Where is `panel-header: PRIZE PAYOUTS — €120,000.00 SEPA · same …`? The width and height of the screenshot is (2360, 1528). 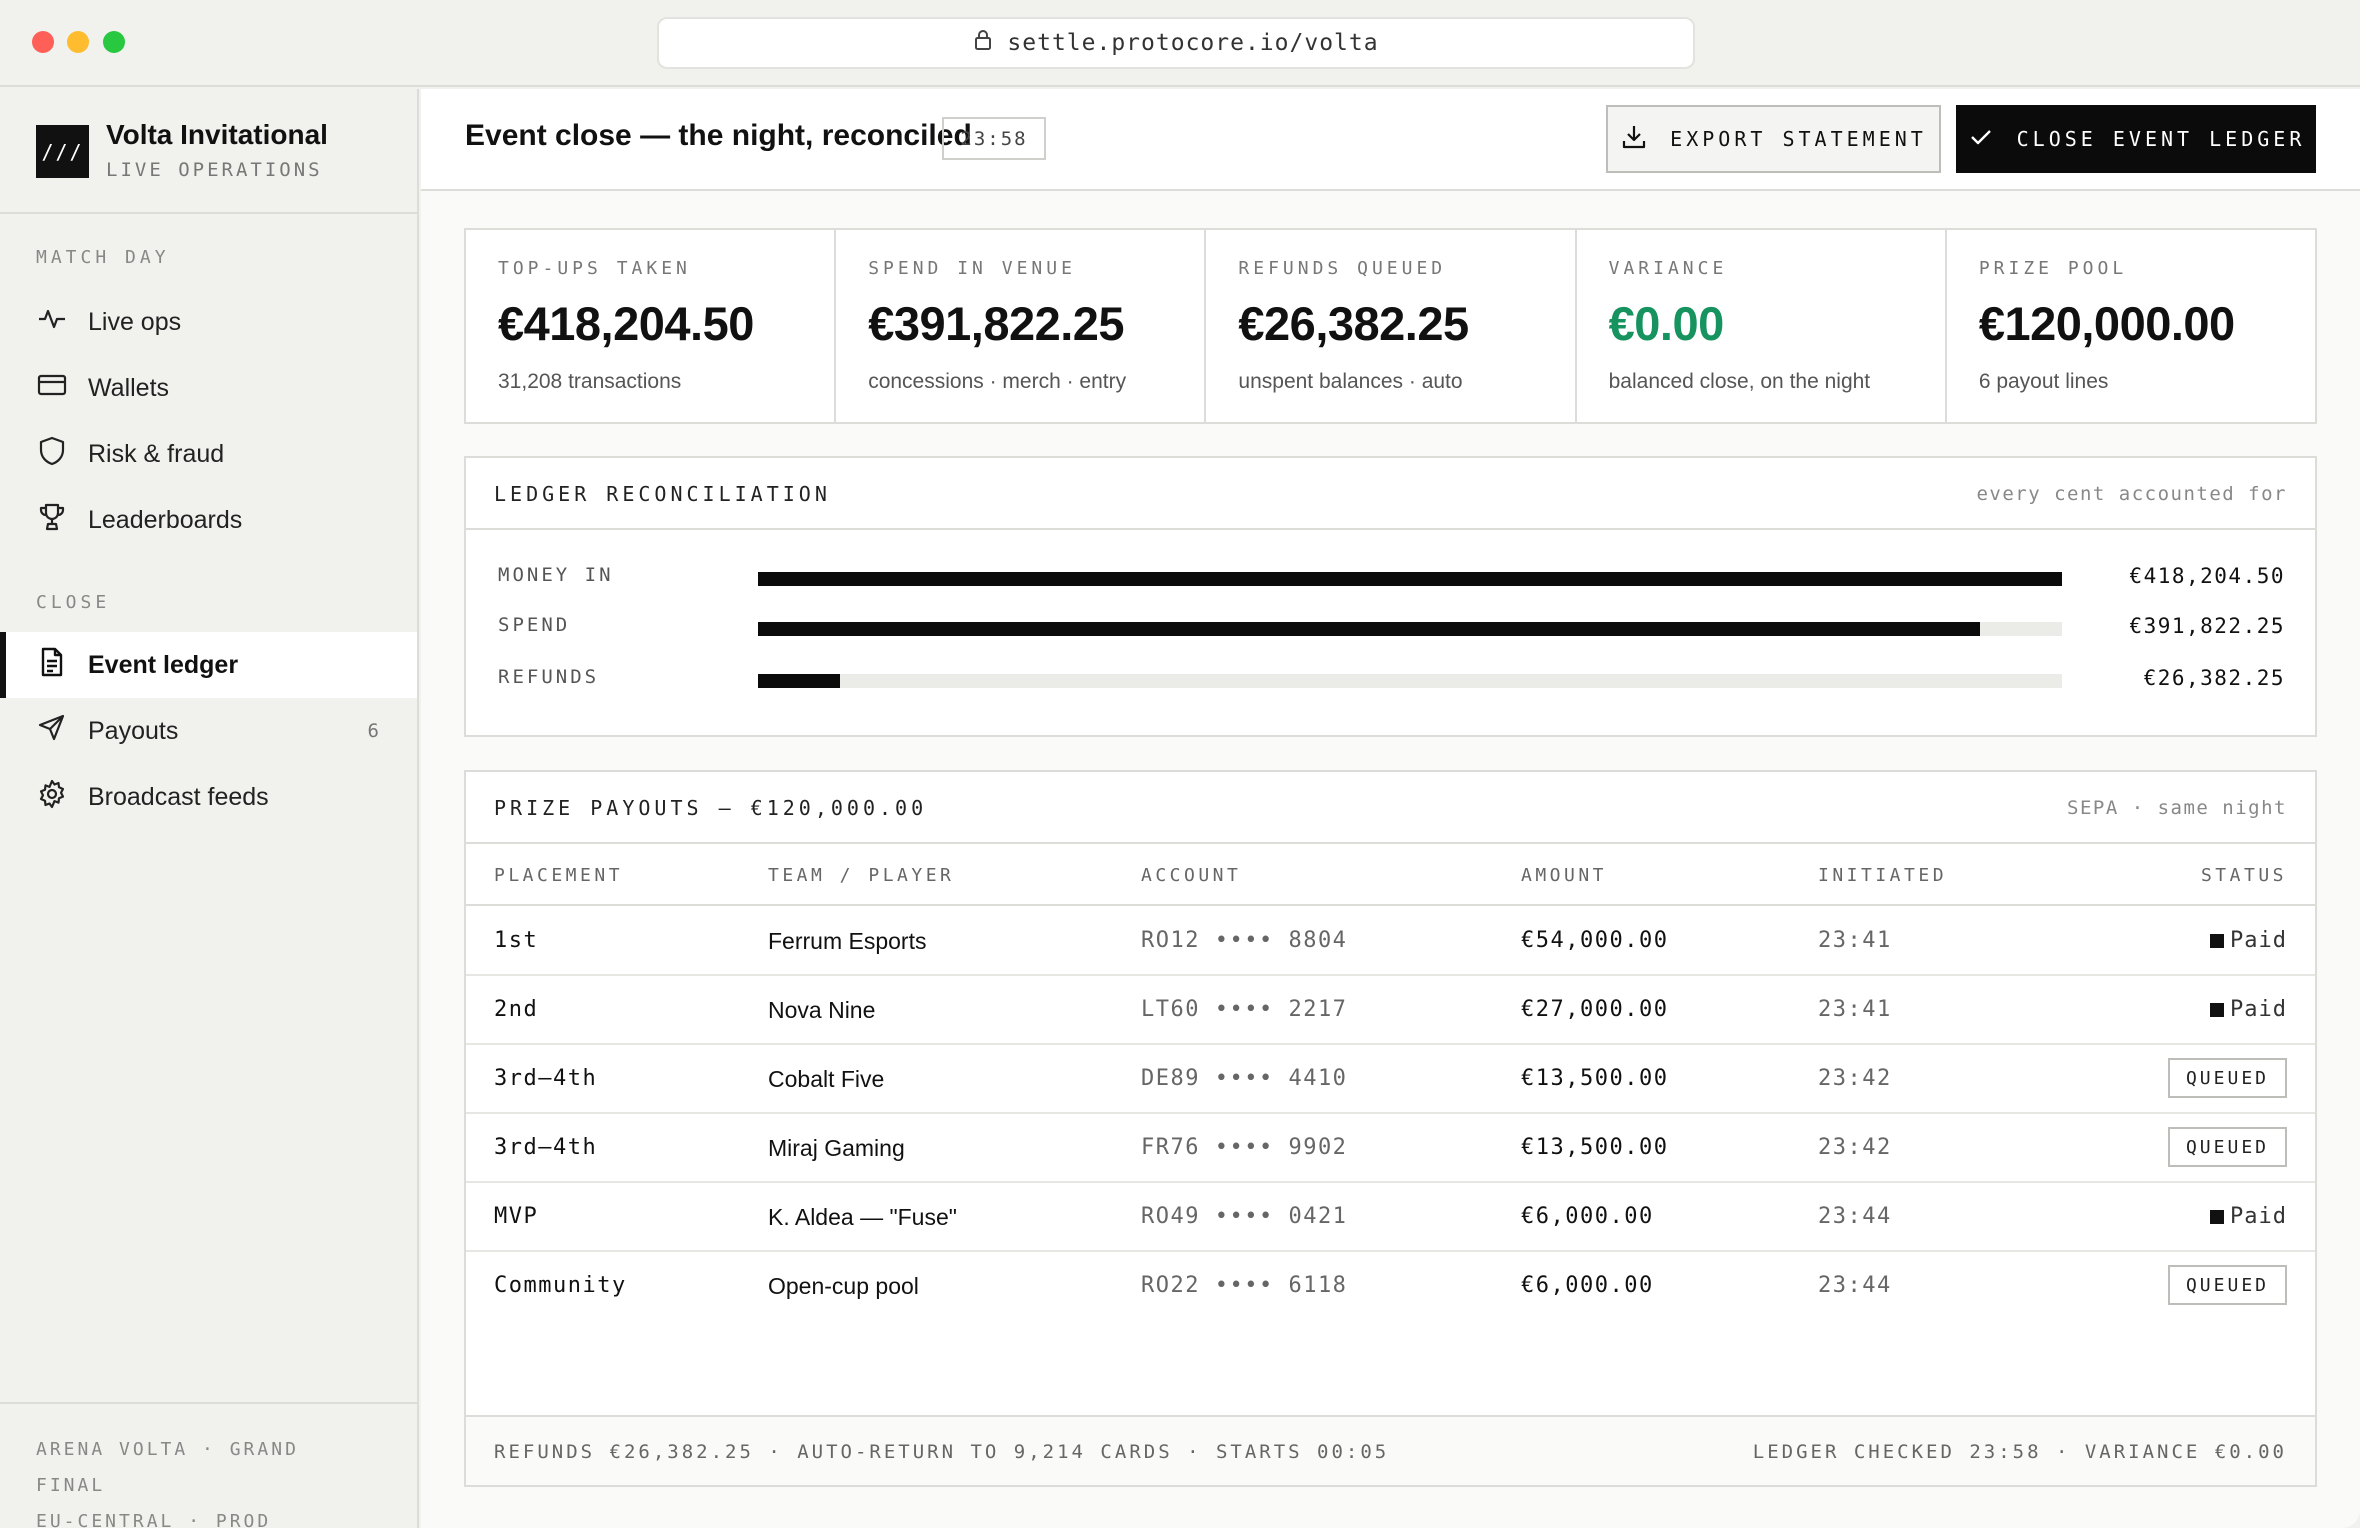
panel-header: PRIZE PAYOUTS — €120,000.00 SEPA · same … is located at coordinates (1390, 808).